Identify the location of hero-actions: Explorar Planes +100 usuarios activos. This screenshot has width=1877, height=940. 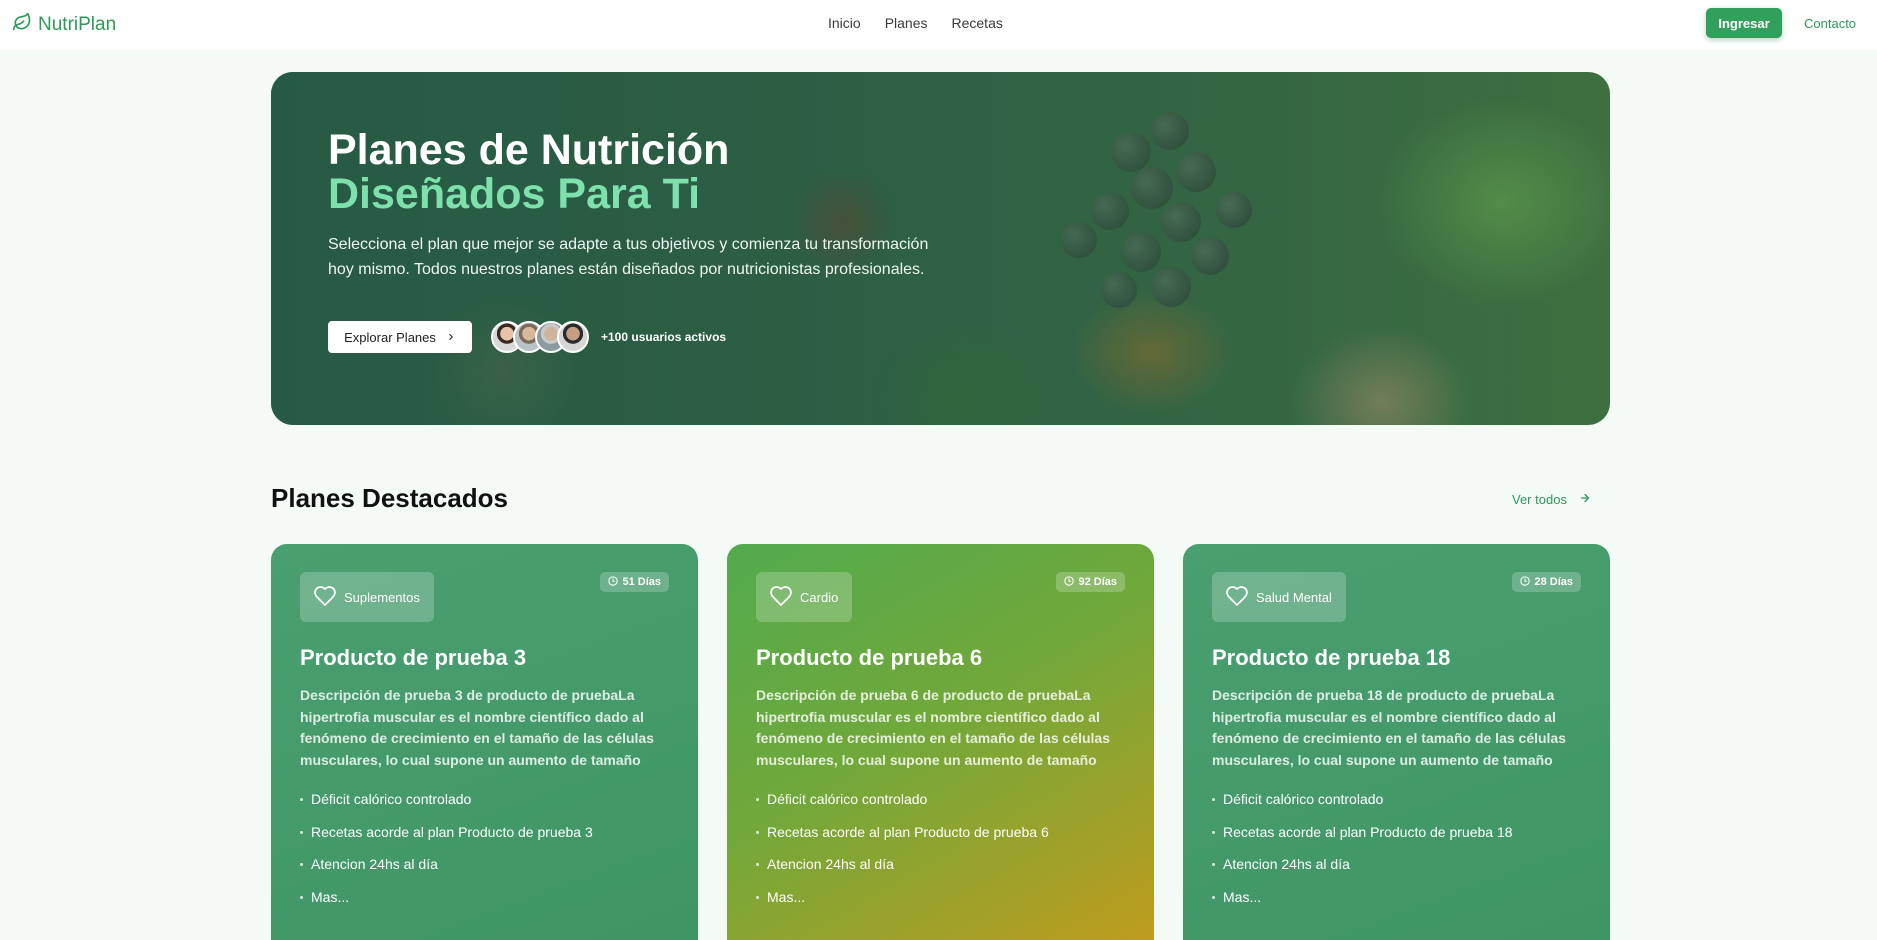
(527, 337).